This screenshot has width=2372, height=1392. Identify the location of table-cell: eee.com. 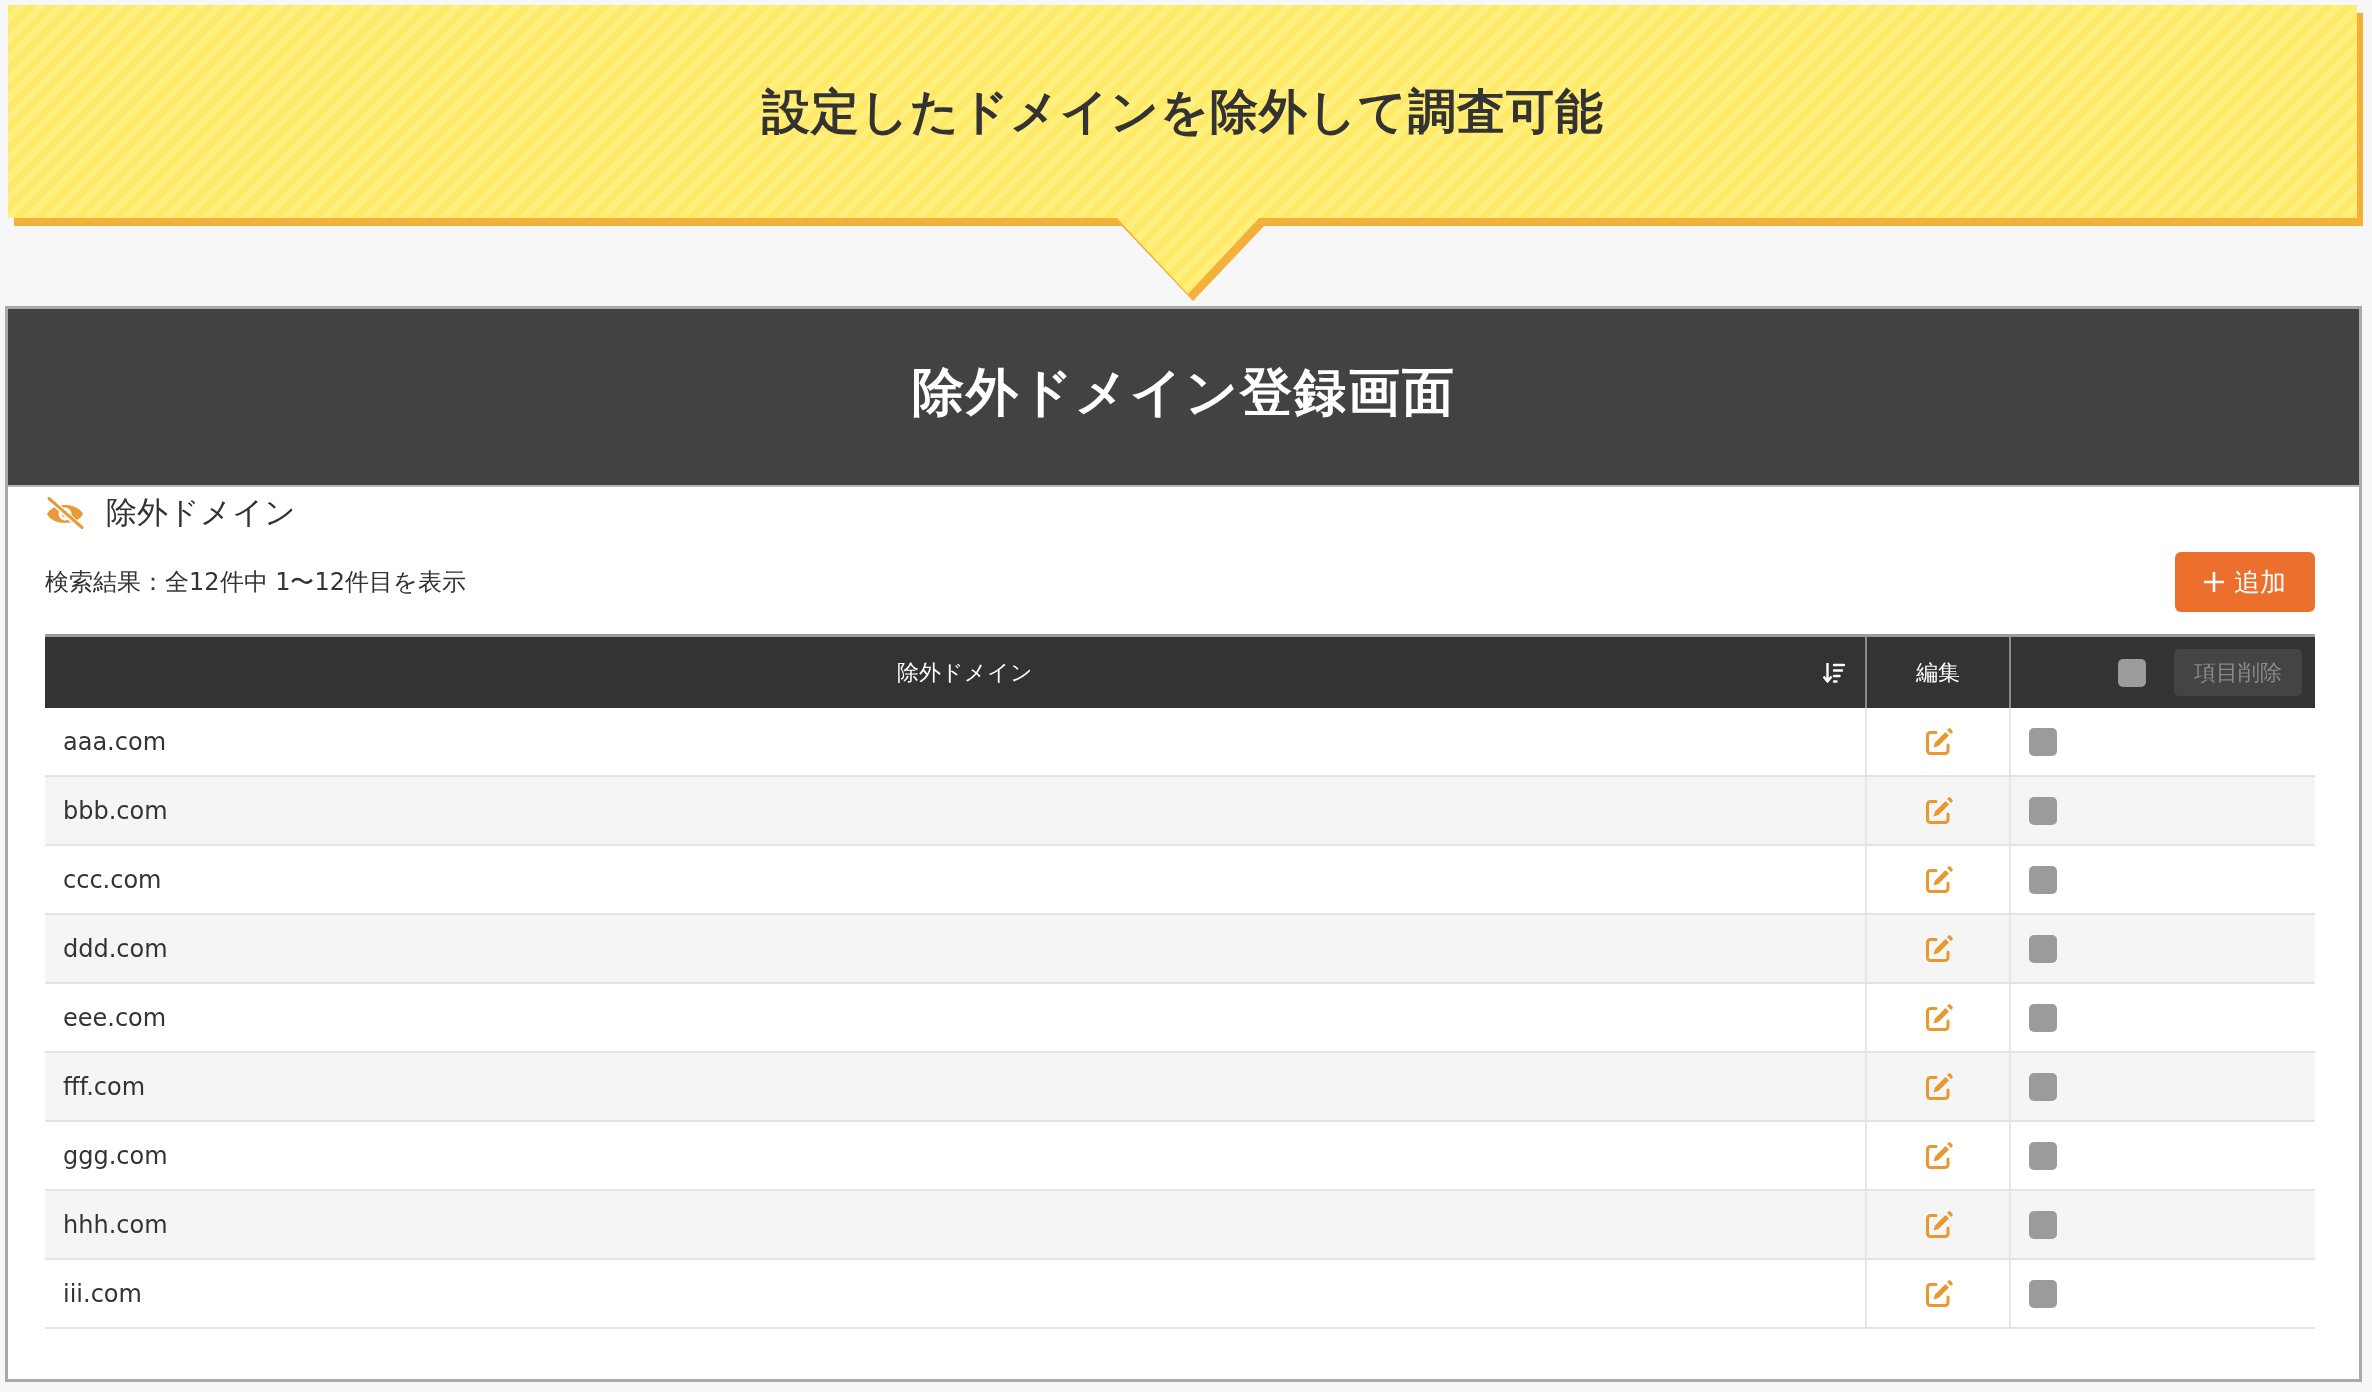
(955, 1017).